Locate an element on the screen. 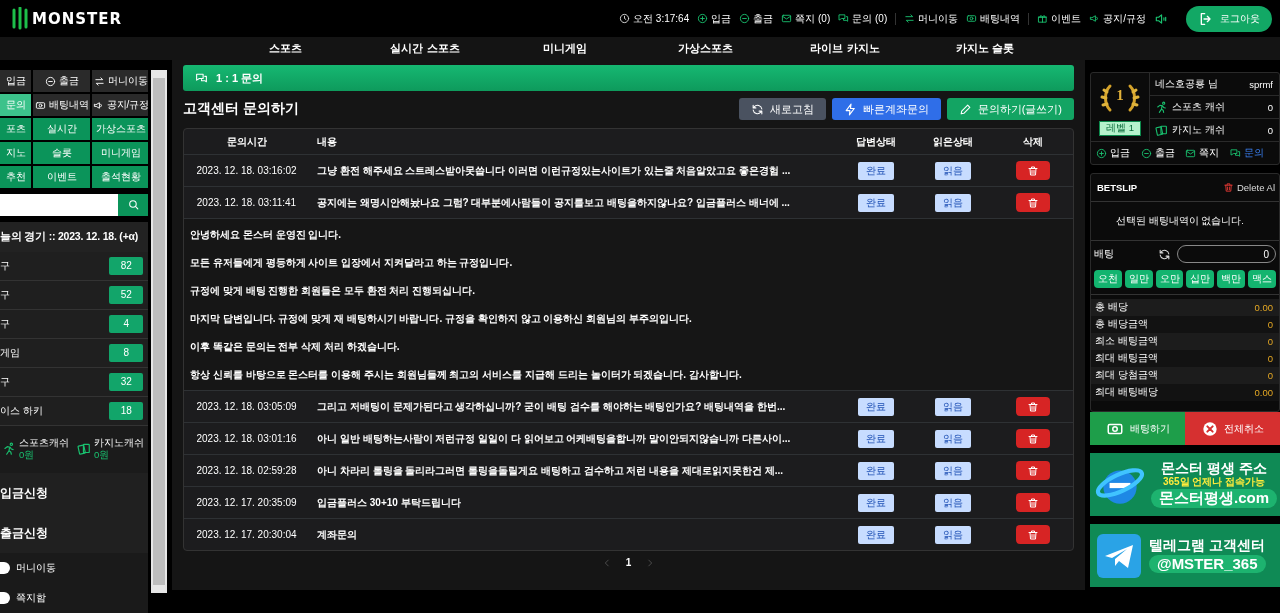  refresh-icon is located at coordinates (1164, 254).